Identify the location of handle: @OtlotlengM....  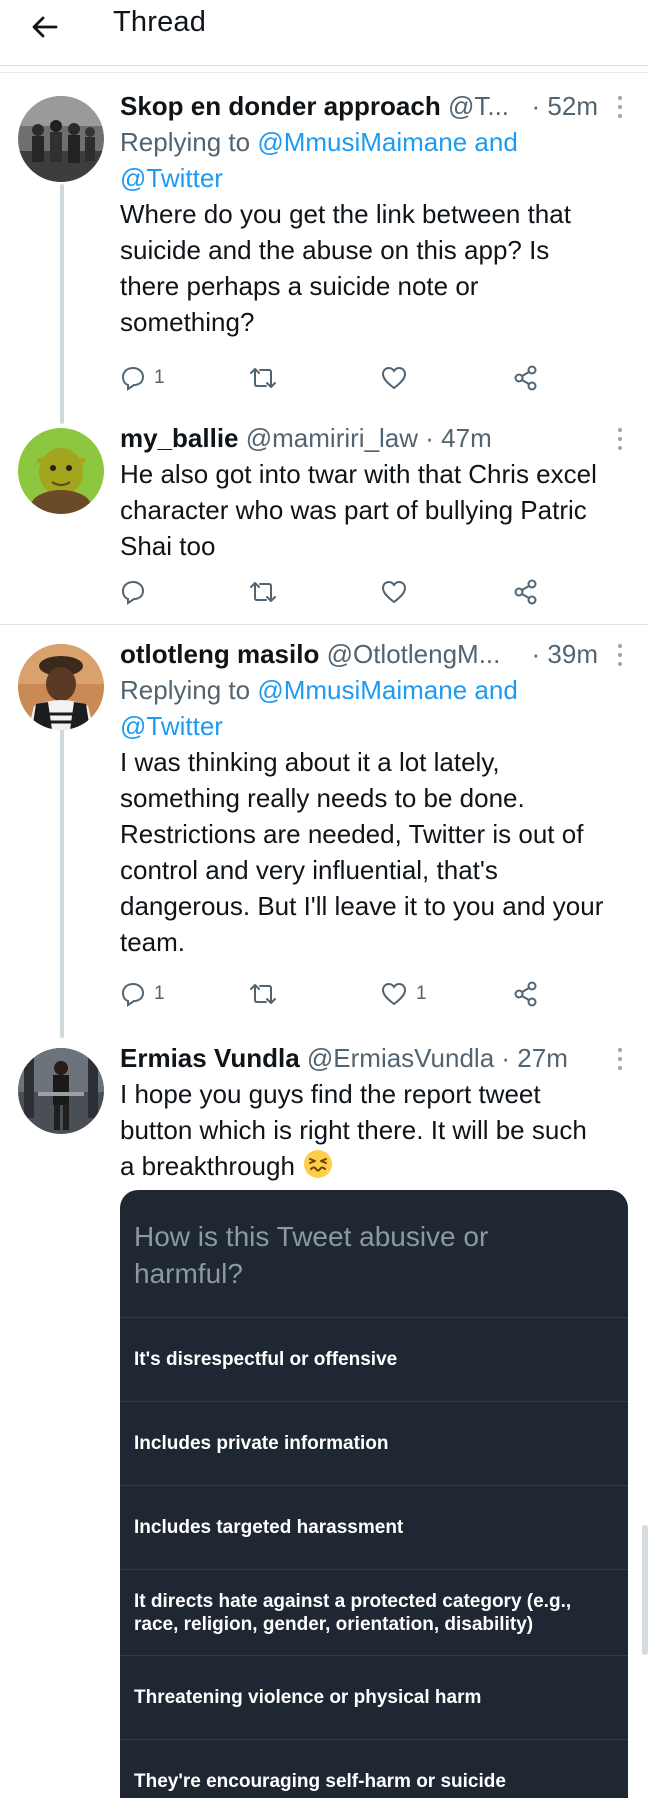
(414, 654).